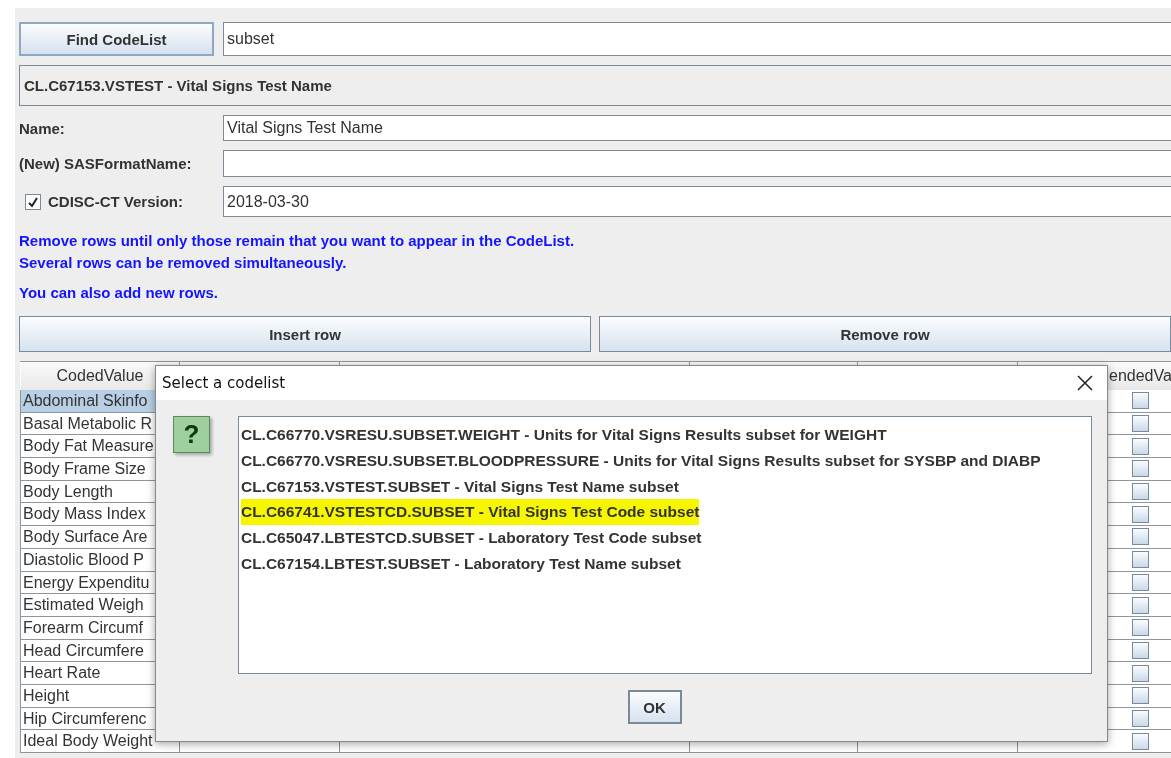 This screenshot has height=758, width=1171. What do you see at coordinates (191, 434) in the screenshot?
I see `question-icon: ?` at bounding box center [191, 434].